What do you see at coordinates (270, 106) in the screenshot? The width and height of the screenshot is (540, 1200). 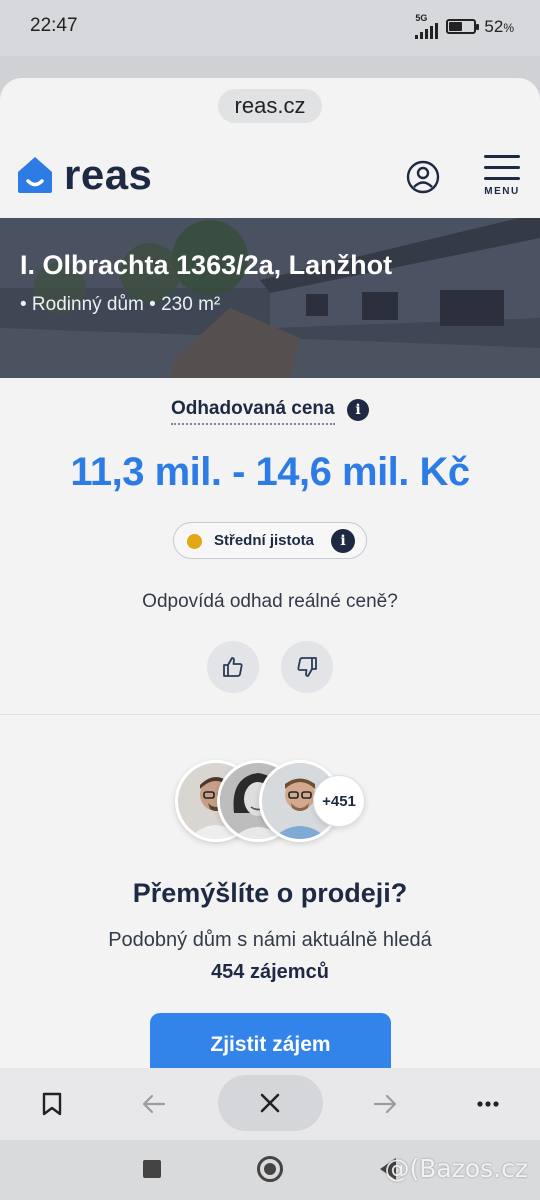 I see `url-pill: reas.cz` at bounding box center [270, 106].